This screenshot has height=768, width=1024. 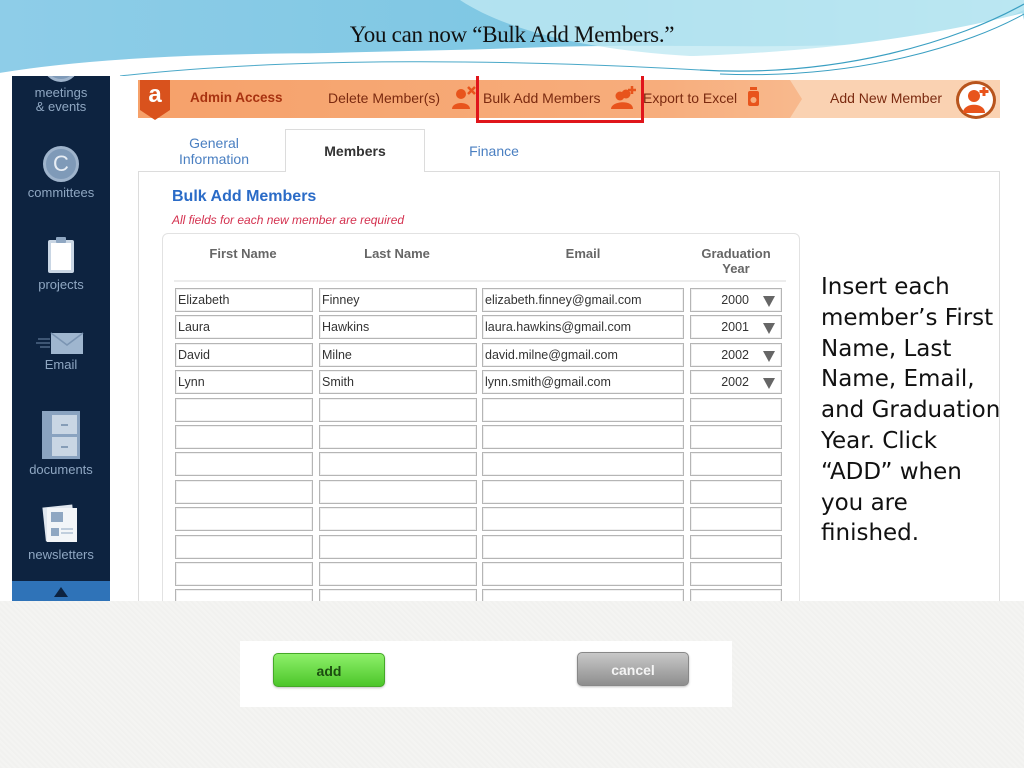 I want to click on tab-general-information: General Information, so click(x=214, y=151).